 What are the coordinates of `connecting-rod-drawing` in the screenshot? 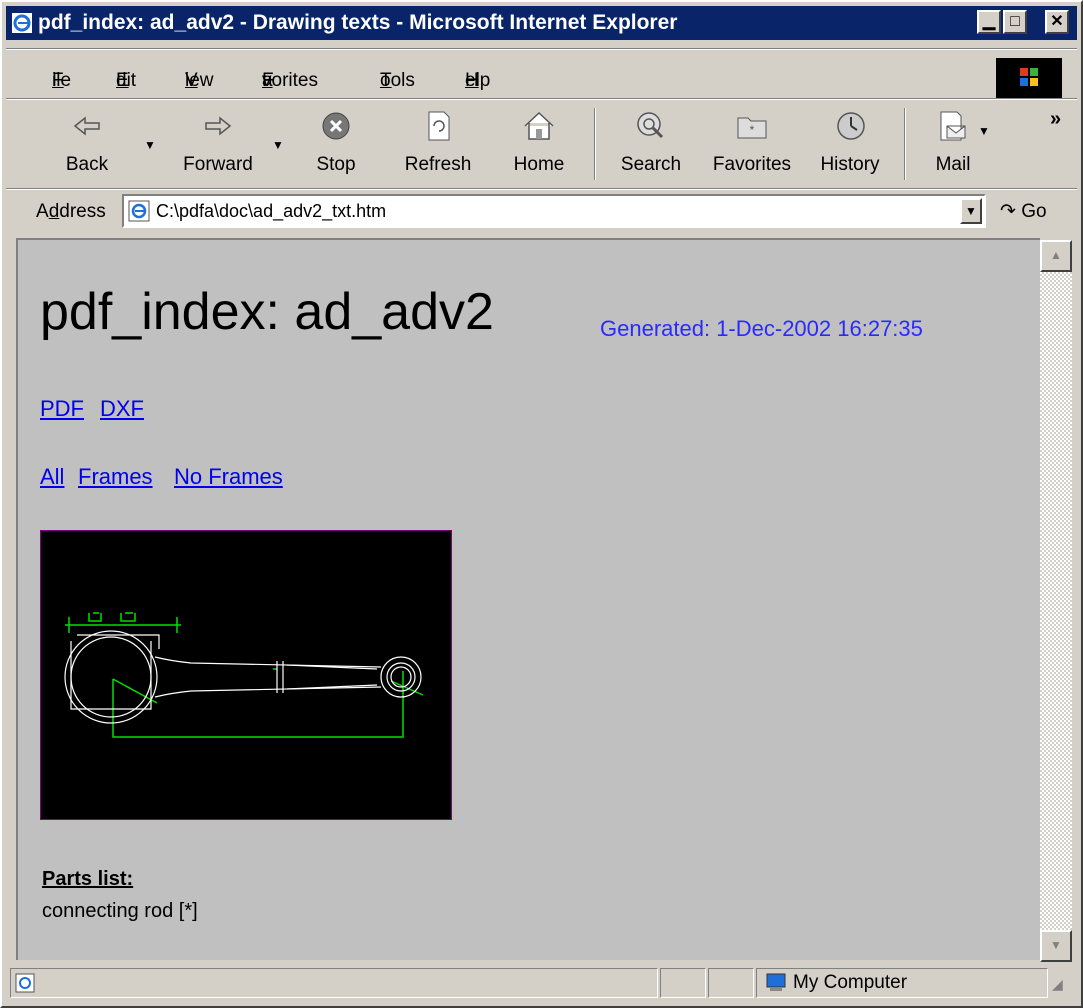 It's located at (244, 675).